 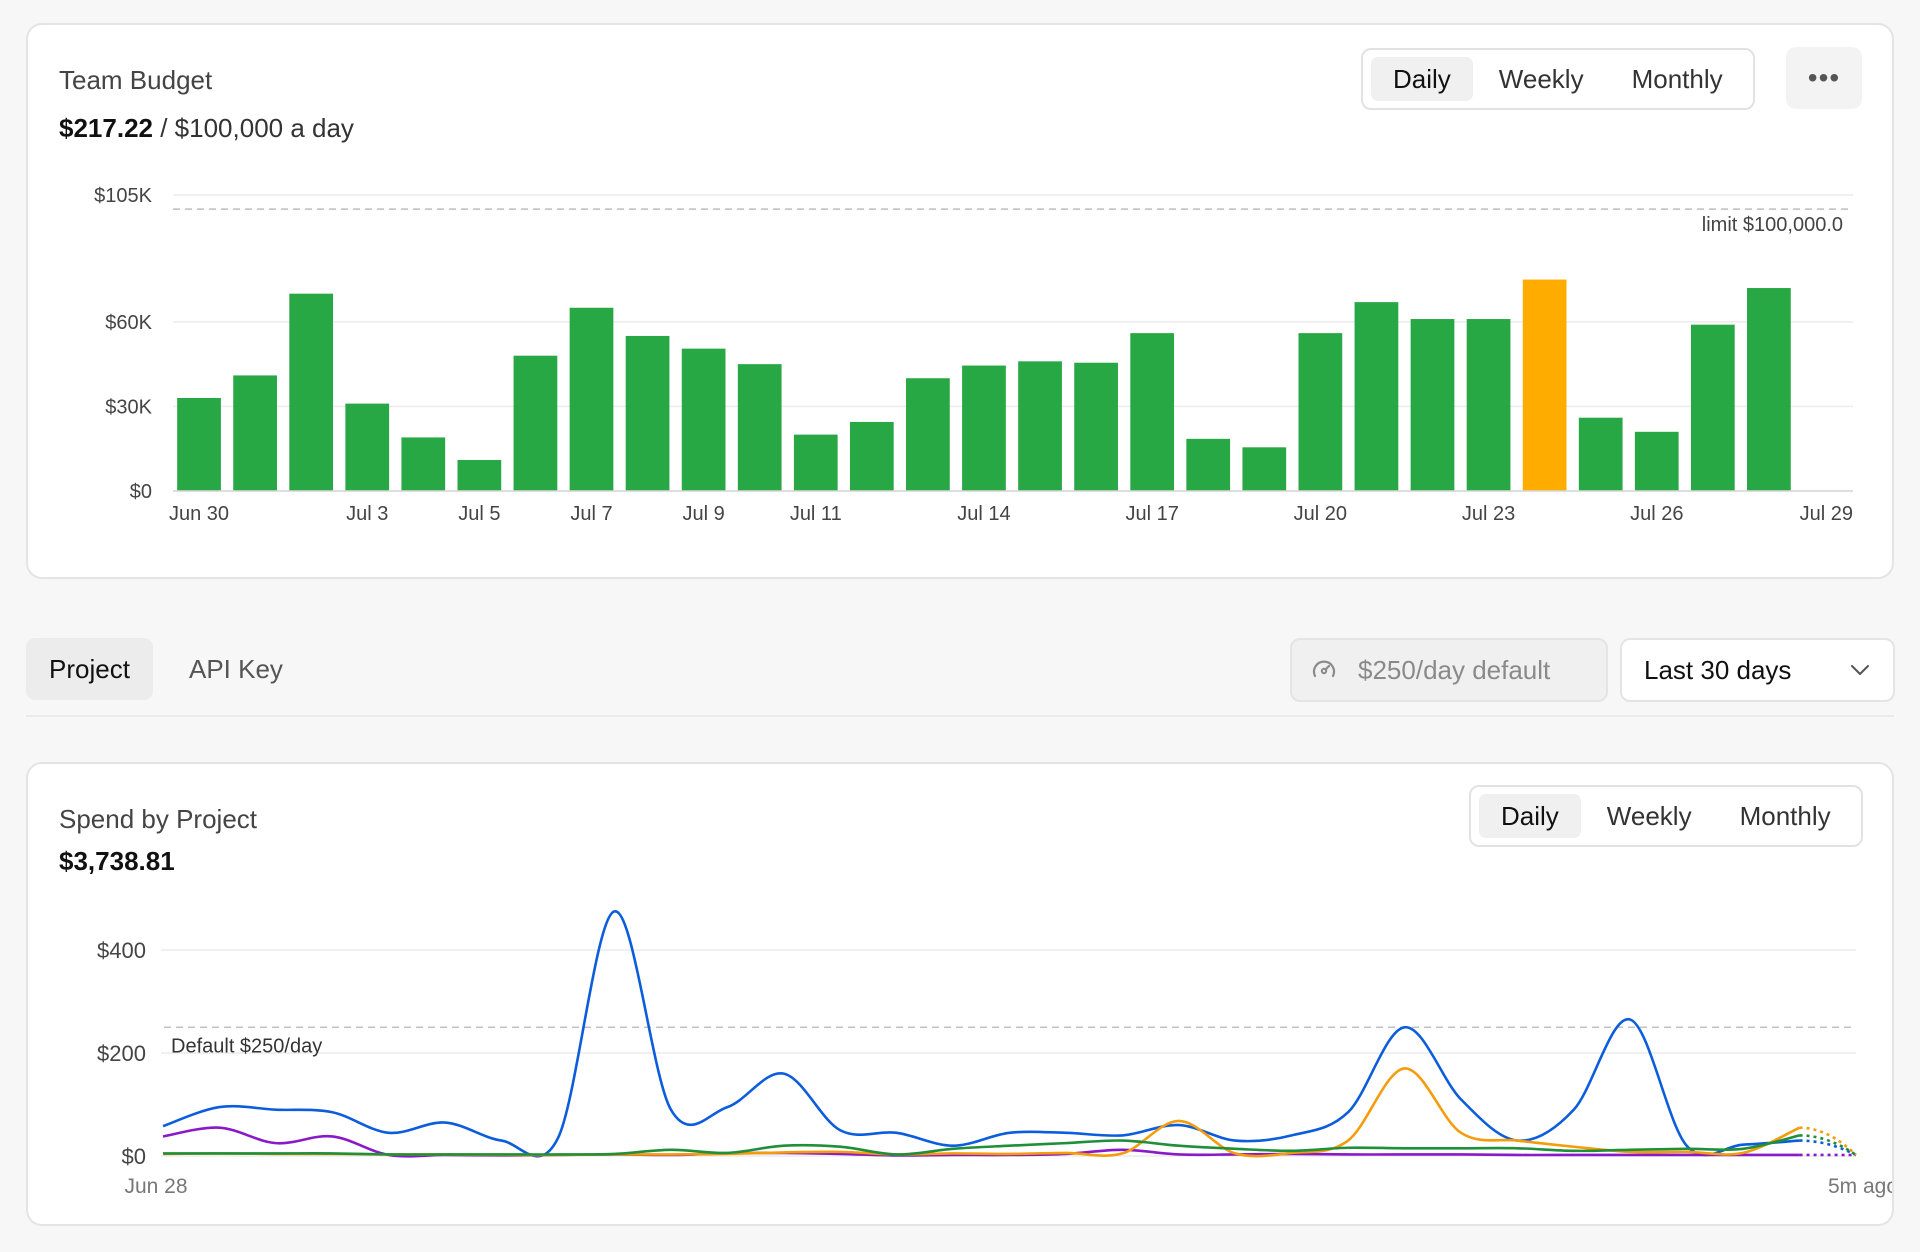 I want to click on date-range-value: Last 30 days, so click(x=1718, y=669).